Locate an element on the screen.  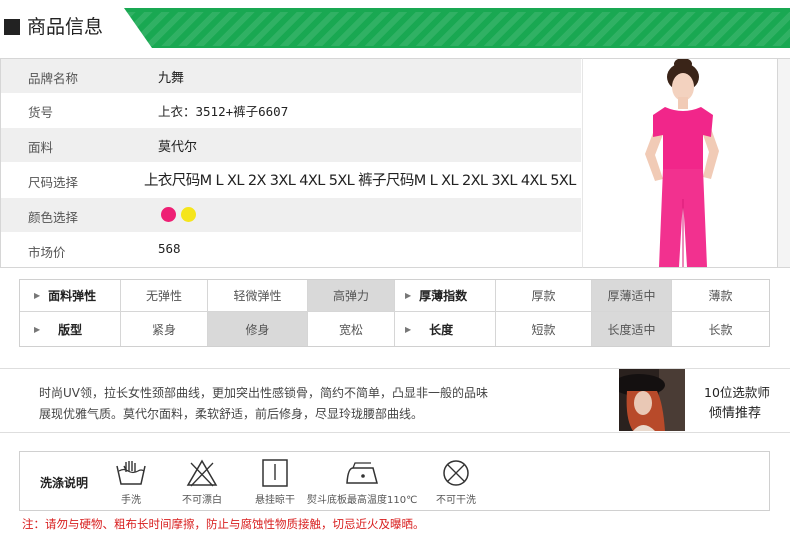
section-title: 商品信息 is located at coordinates (65, 27).